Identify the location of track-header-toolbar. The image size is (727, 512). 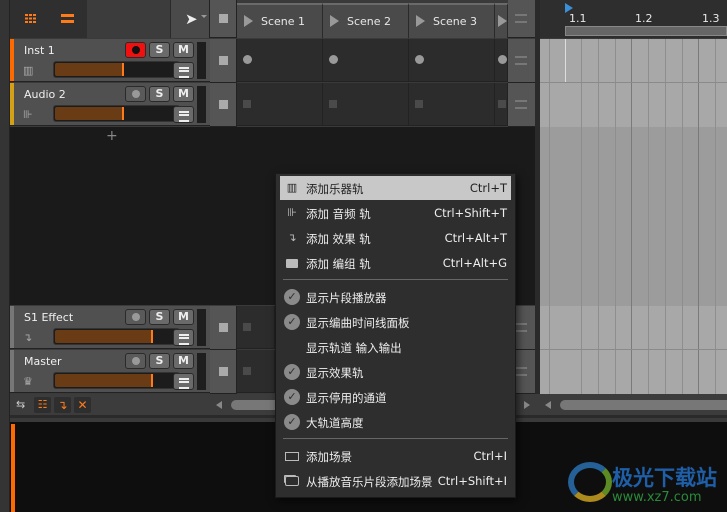
(48, 19).